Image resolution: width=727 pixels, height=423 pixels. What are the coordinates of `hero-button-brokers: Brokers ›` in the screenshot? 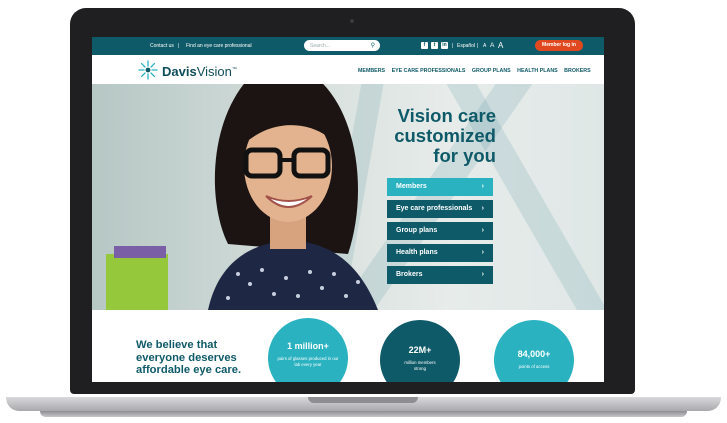 It's located at (440, 275).